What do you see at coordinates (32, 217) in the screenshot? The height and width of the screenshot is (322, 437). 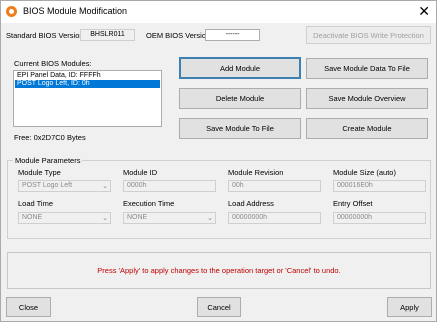 I see `load-time-value: NONE` at bounding box center [32, 217].